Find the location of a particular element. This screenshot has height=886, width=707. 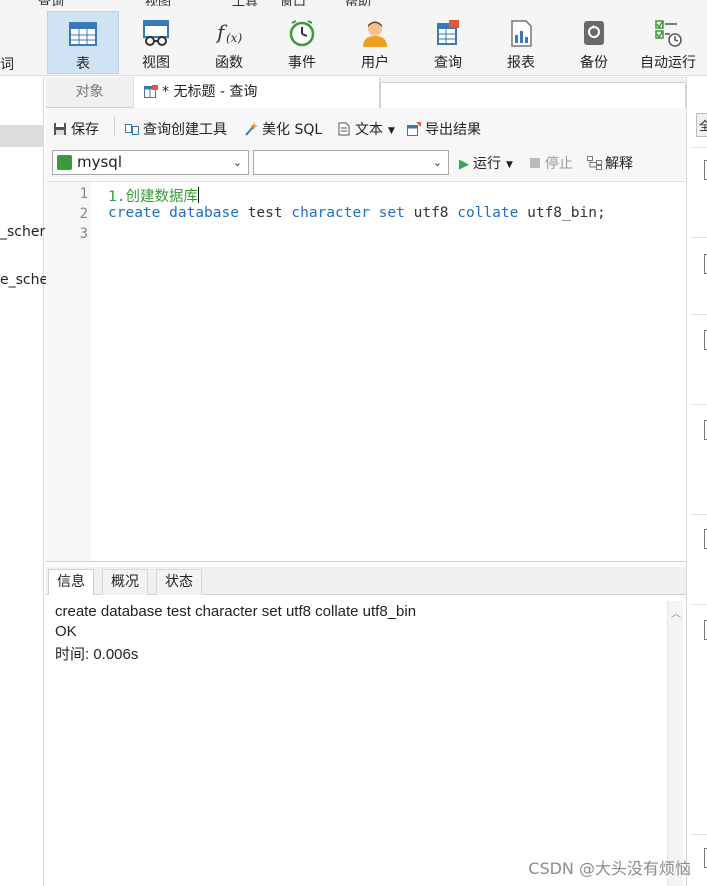

query-tab-icon is located at coordinates (151, 91).